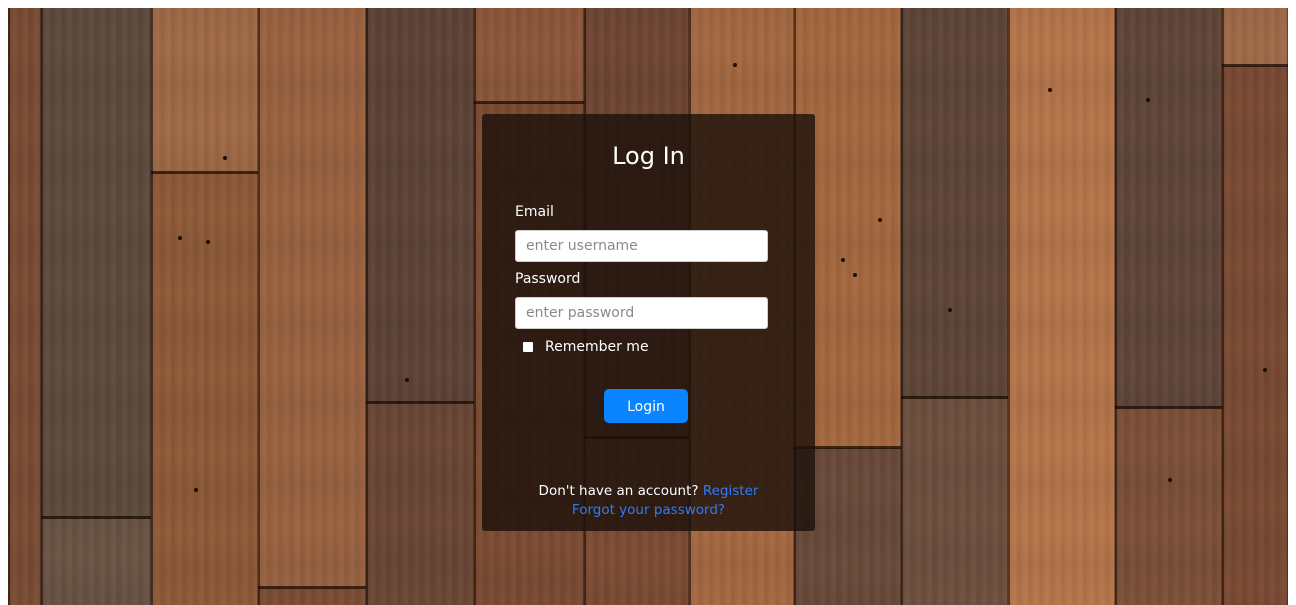 The height and width of the screenshot is (605, 1296). Describe the element at coordinates (641, 246) in the screenshot. I see `email-field` at that location.